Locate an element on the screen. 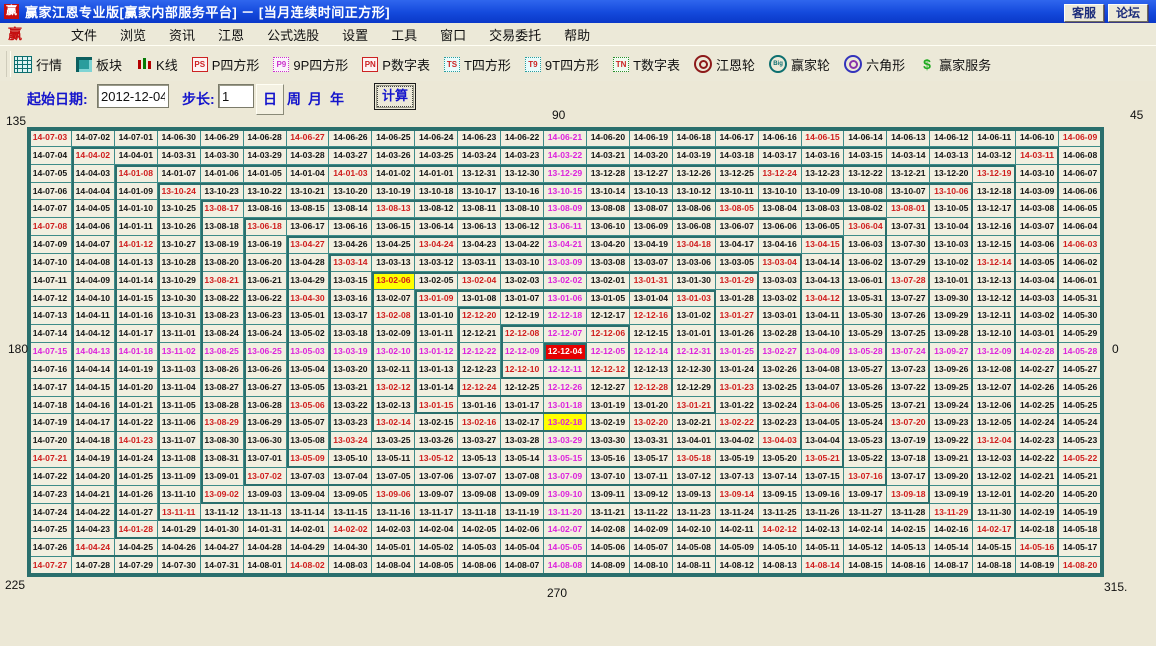 The width and height of the screenshot is (1156, 646). date-cell-13-05-31: 13-05-31 is located at coordinates (866, 298).